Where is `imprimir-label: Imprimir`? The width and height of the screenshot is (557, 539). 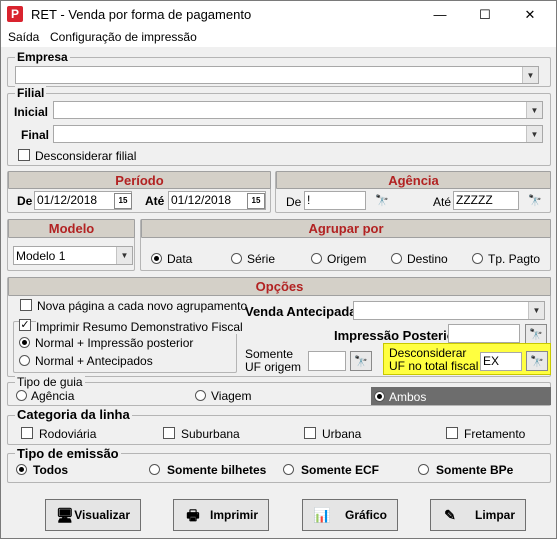 imprimir-label: Imprimir is located at coordinates (233, 515).